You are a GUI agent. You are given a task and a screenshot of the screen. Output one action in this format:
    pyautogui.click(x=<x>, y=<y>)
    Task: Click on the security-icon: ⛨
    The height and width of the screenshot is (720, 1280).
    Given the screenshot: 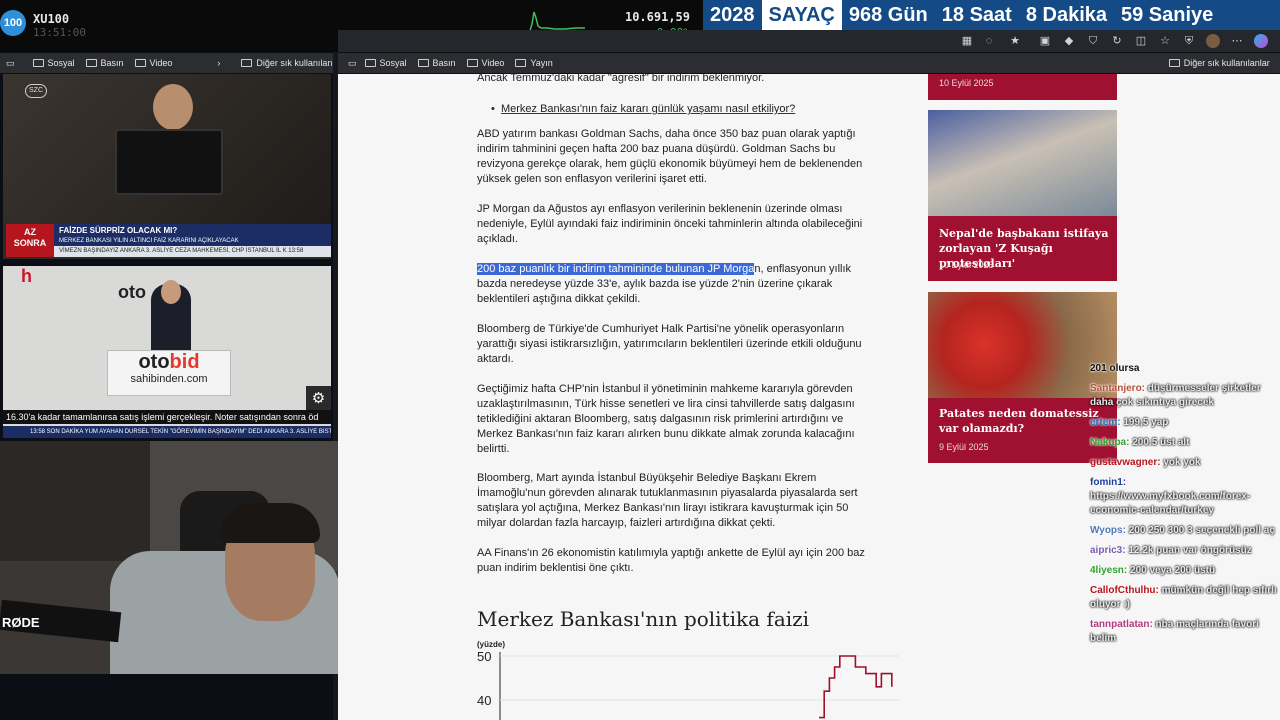 What is the action you would take?
    pyautogui.click(x=1189, y=41)
    